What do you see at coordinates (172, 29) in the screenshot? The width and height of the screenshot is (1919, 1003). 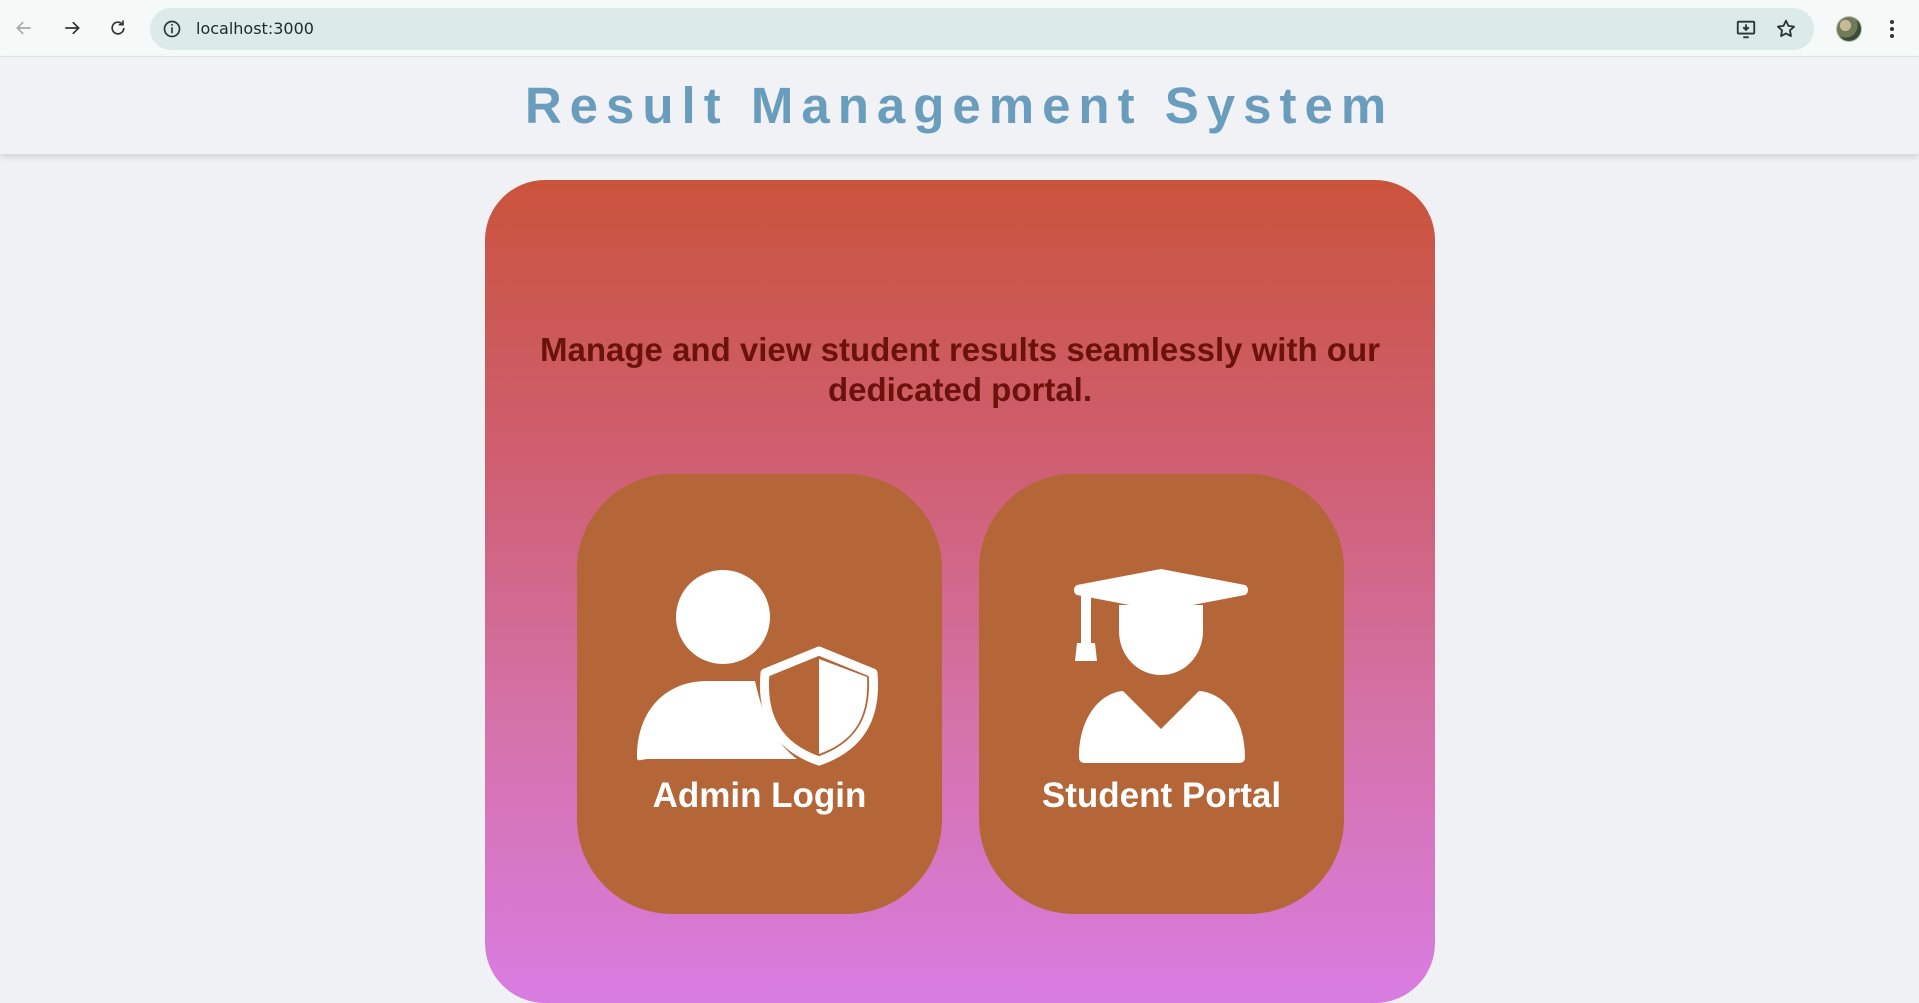 I see `info-icon` at bounding box center [172, 29].